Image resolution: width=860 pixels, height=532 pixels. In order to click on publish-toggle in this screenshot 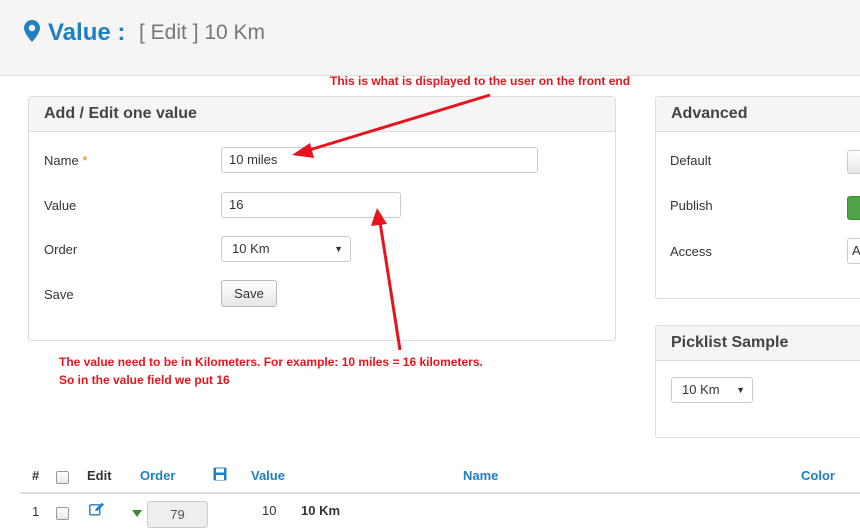, I will do `click(853, 208)`.